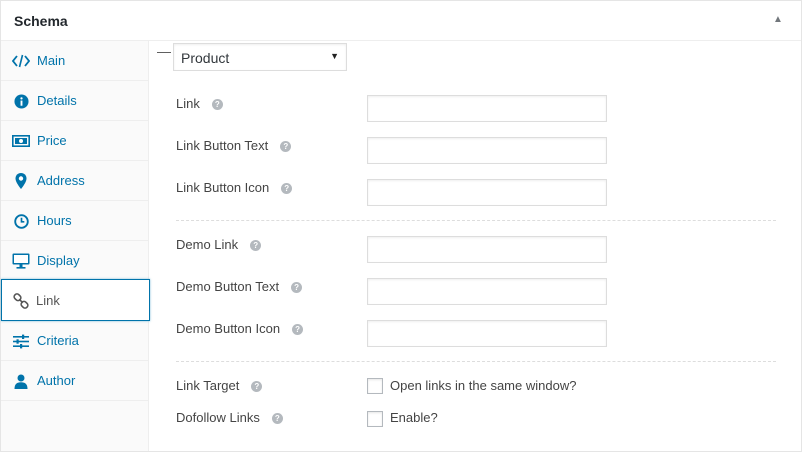 This screenshot has width=802, height=452. Describe the element at coordinates (334, 56) in the screenshot. I see `chevron-down-icon: ▼` at that location.